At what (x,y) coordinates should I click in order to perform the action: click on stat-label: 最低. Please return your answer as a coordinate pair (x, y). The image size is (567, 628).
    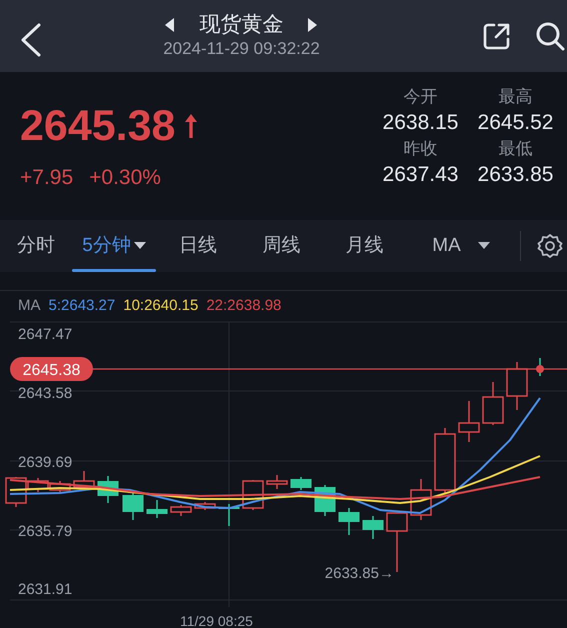
    Looking at the image, I should click on (516, 149).